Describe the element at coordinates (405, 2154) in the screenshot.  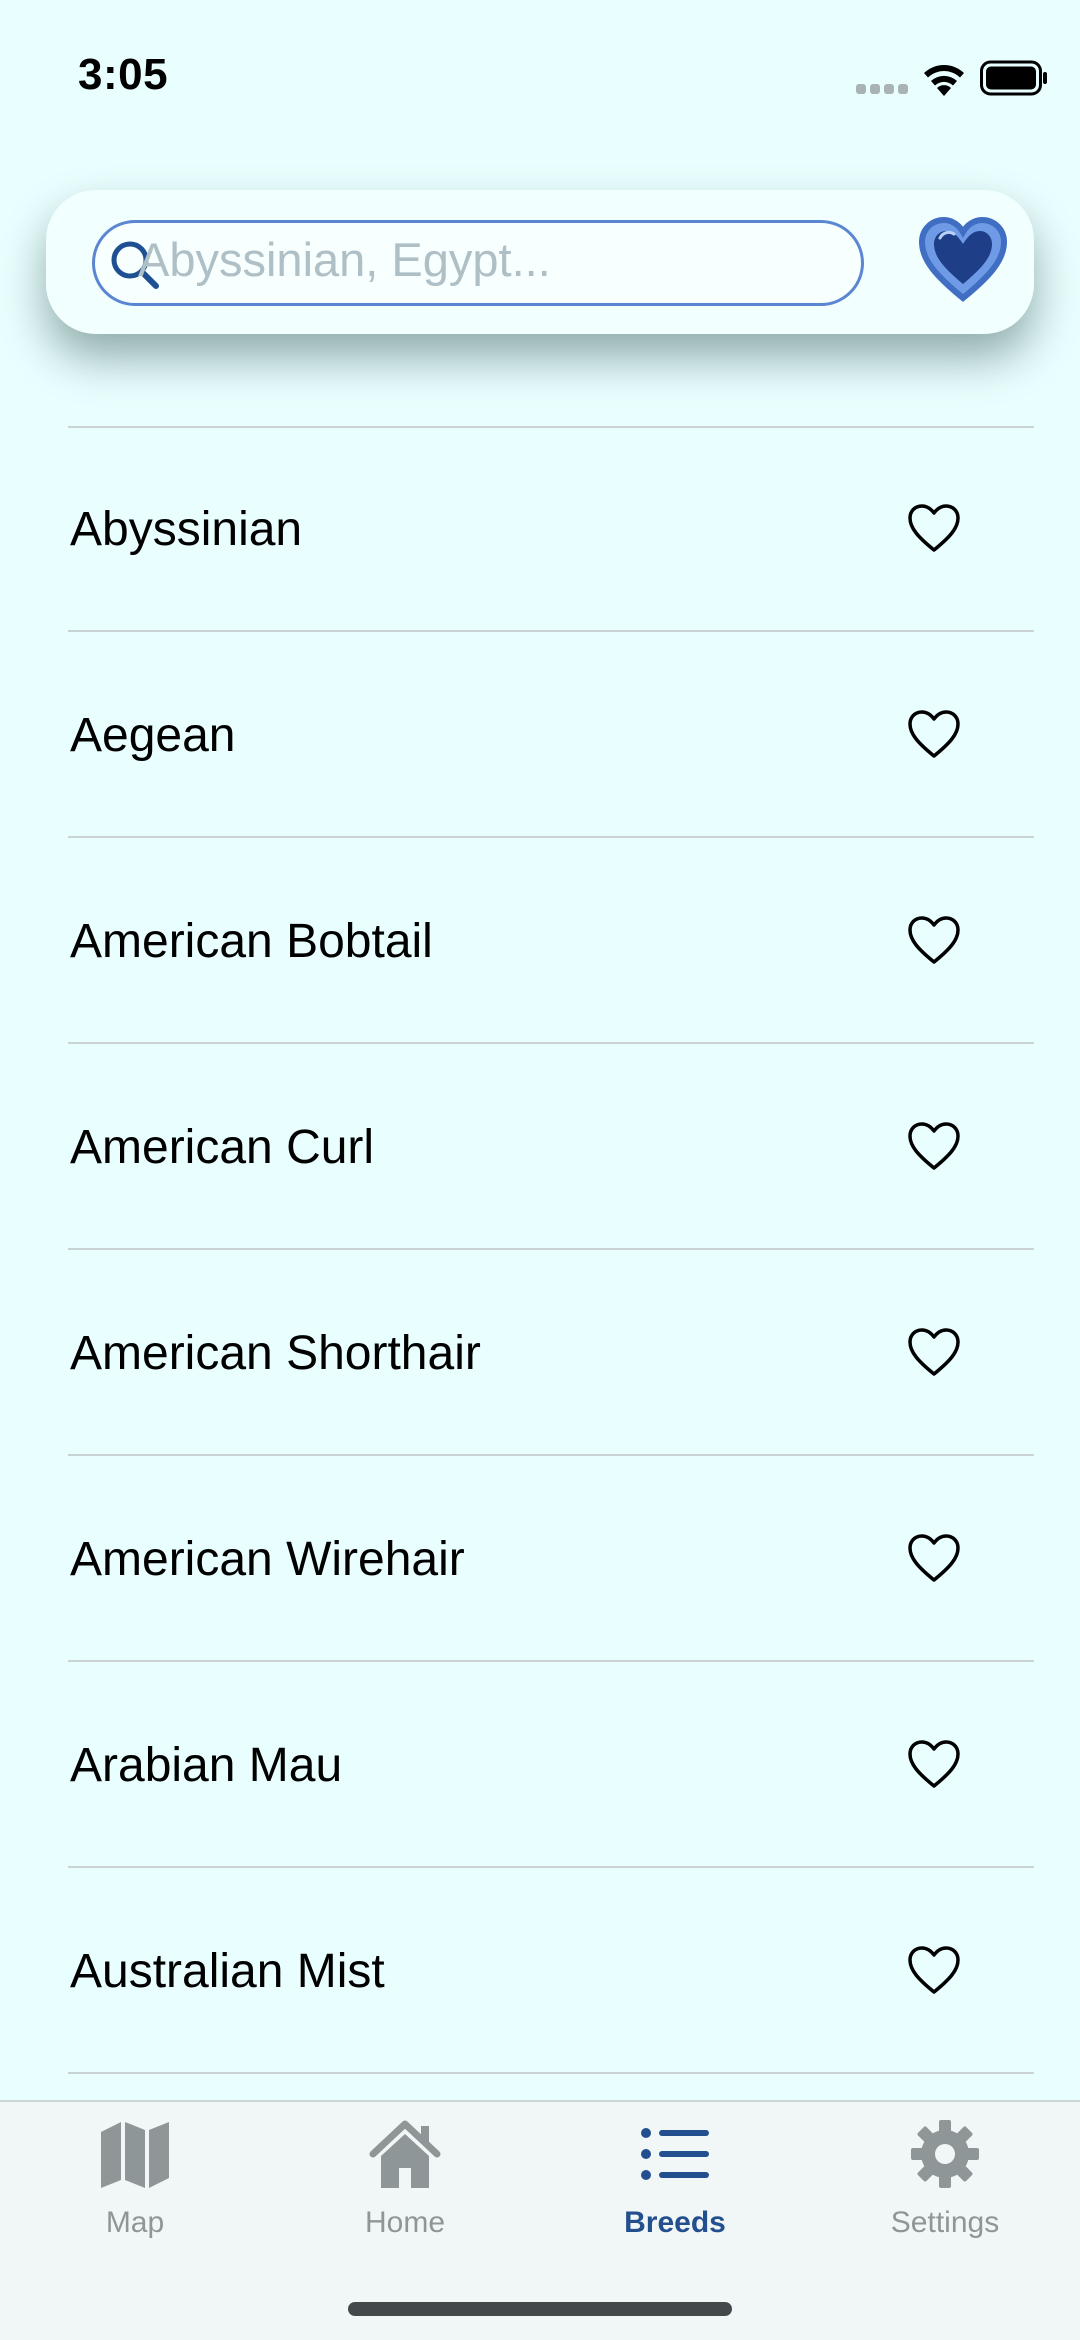
I see `house-icon` at that location.